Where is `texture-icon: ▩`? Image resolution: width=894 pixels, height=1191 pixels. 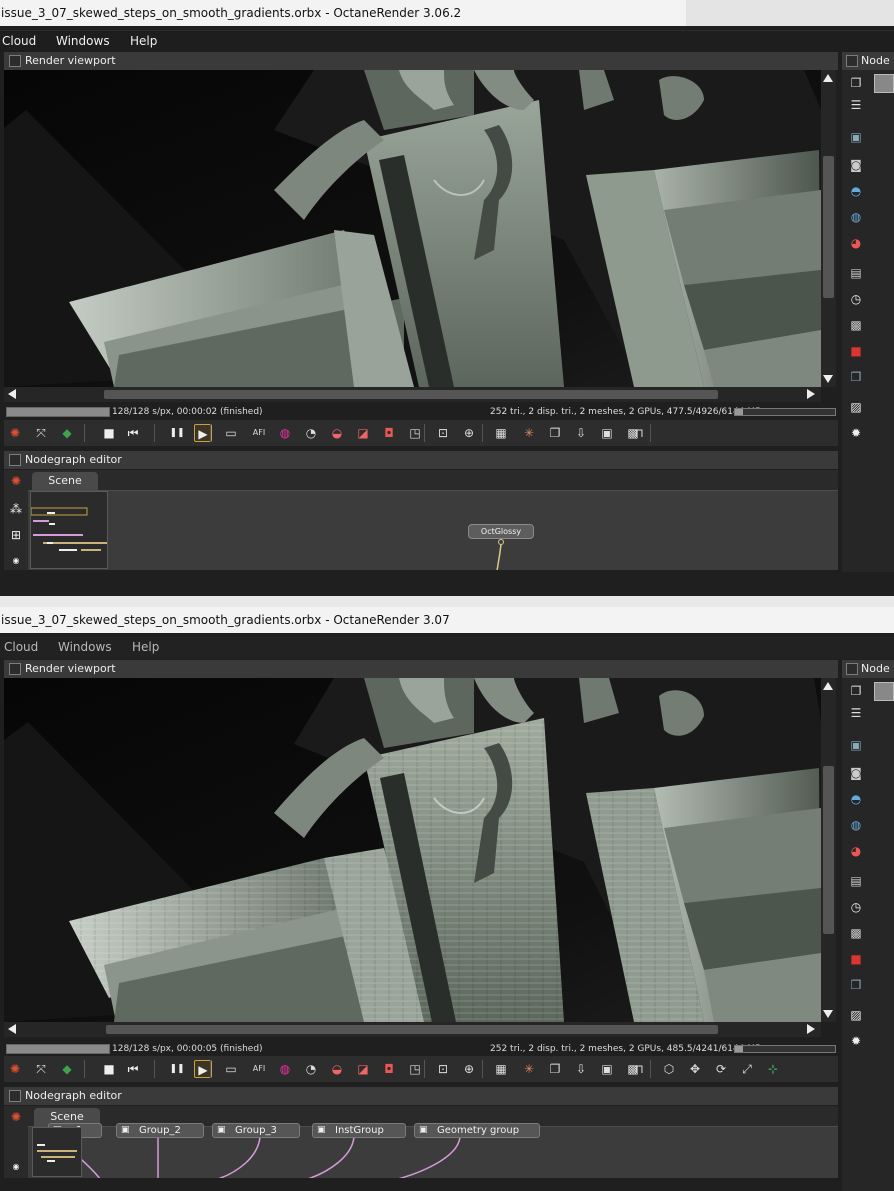 texture-icon: ▩ is located at coordinates (856, 325).